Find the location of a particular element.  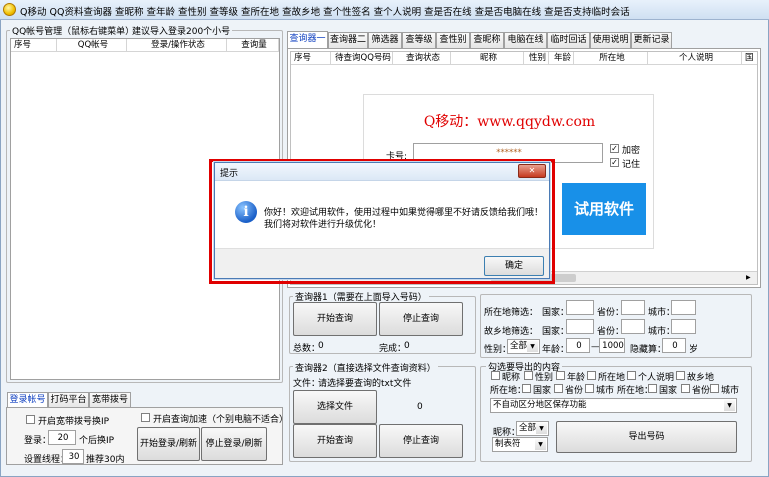

column-header: 查询量 is located at coordinates (253, 45).